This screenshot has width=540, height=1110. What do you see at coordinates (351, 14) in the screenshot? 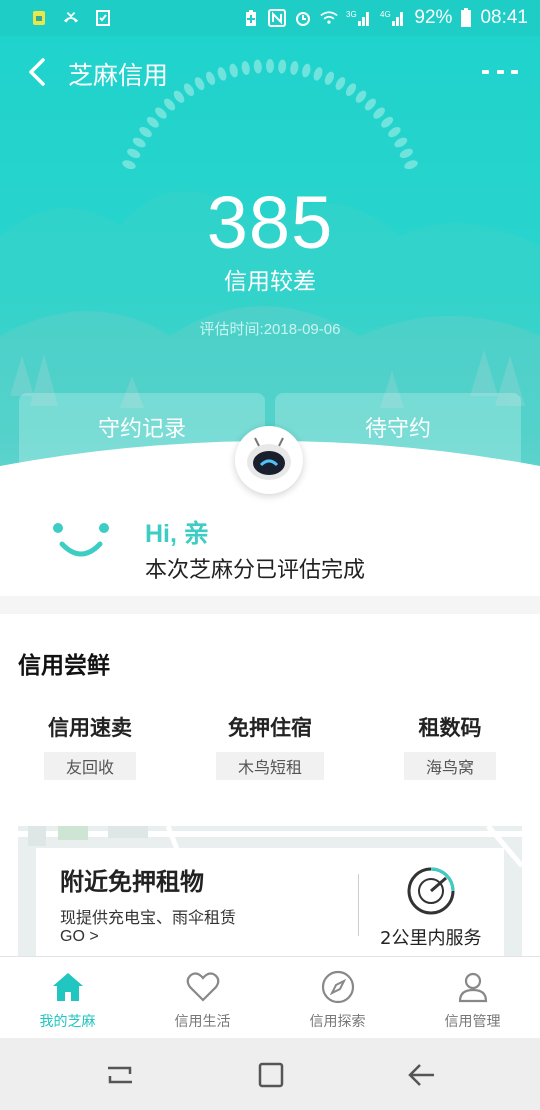
I see `svg-text: 3G` at bounding box center [351, 14].